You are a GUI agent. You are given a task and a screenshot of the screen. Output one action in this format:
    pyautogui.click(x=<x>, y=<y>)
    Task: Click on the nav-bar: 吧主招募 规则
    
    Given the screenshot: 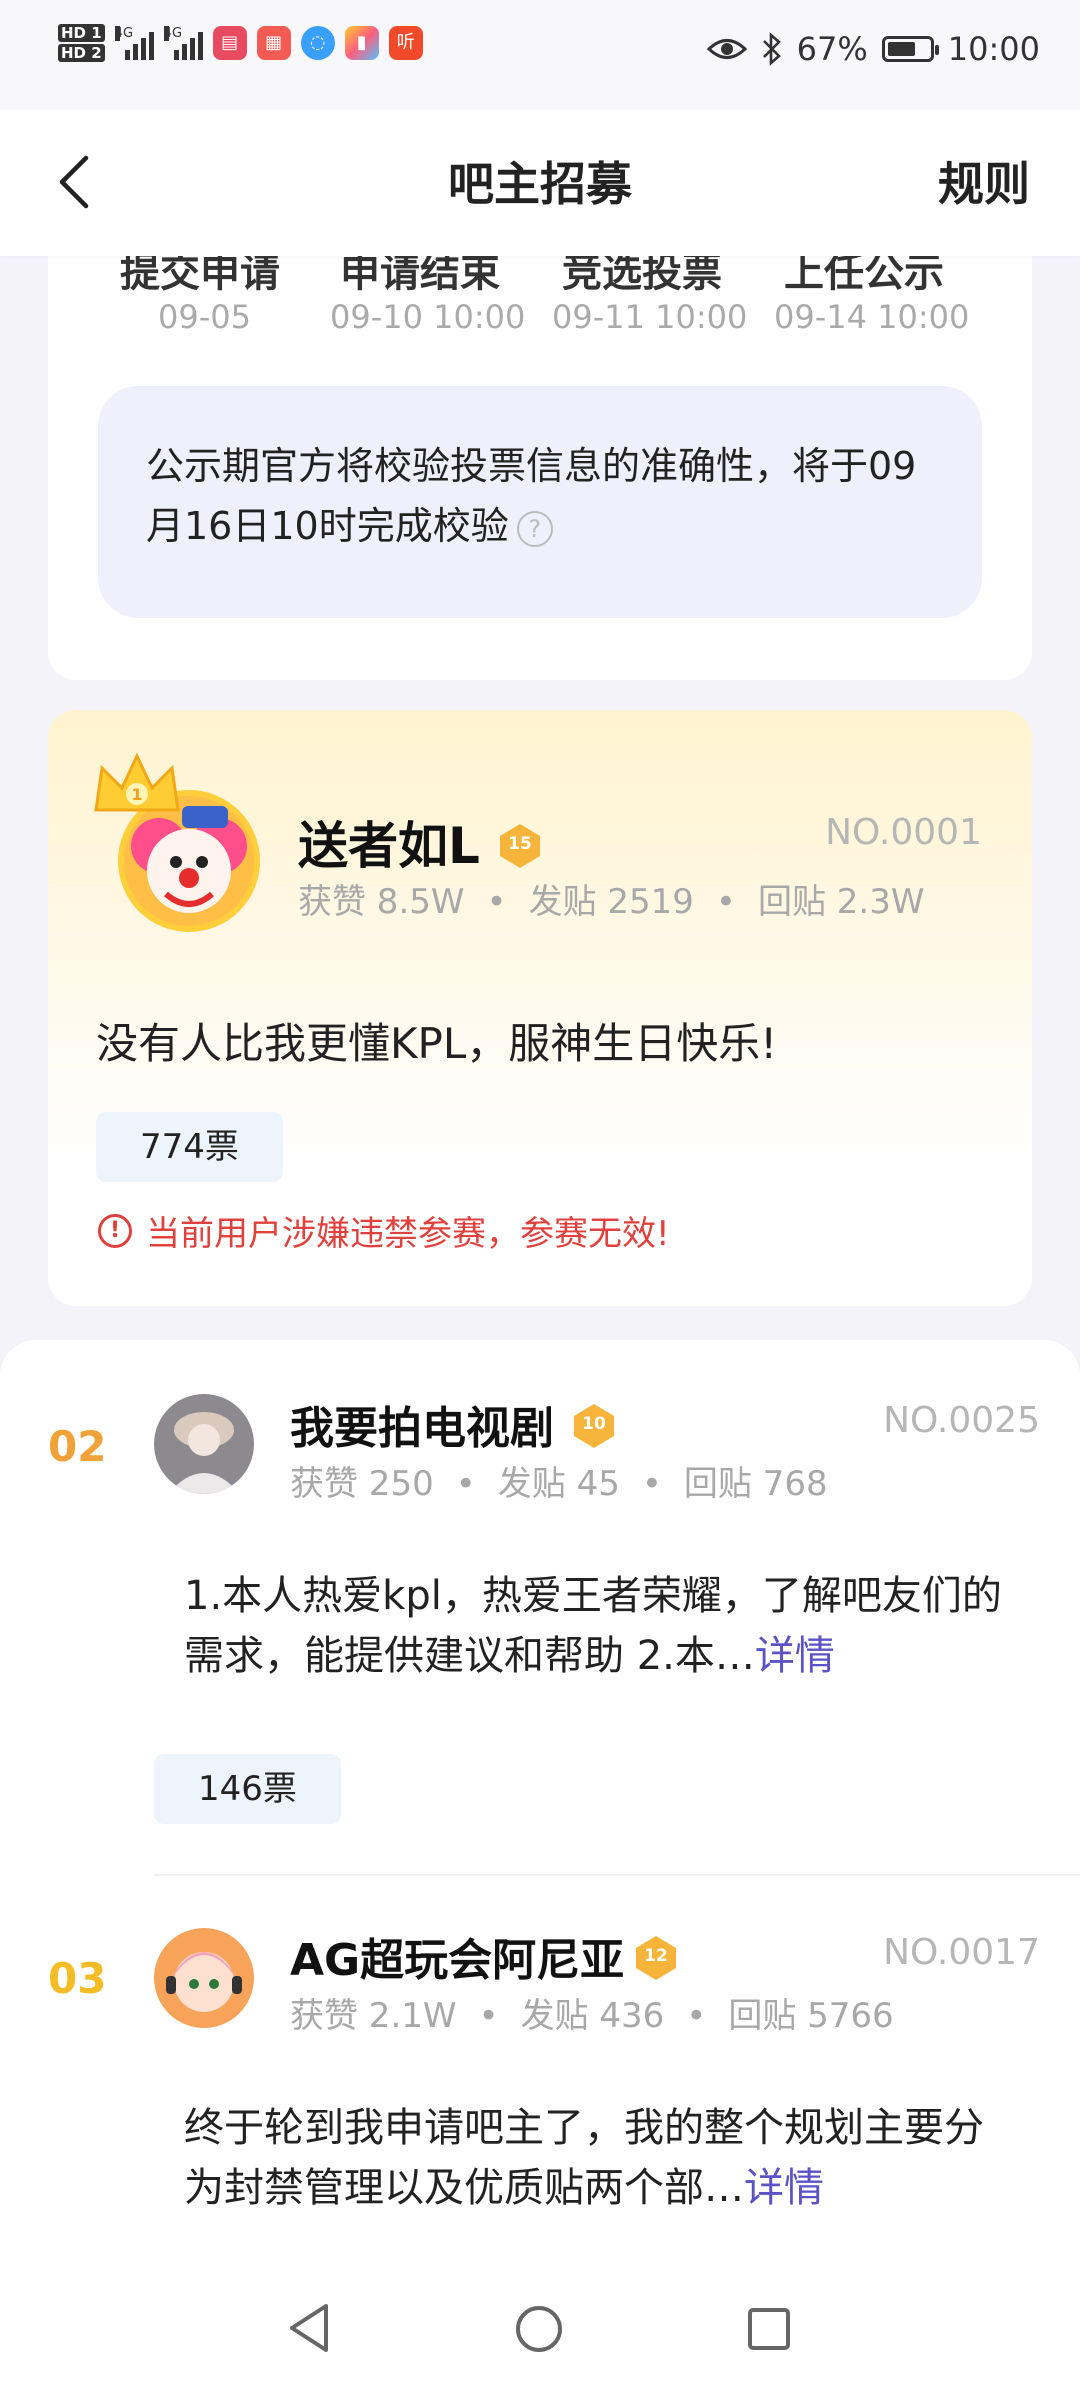 What is the action you would take?
    pyautogui.click(x=540, y=183)
    